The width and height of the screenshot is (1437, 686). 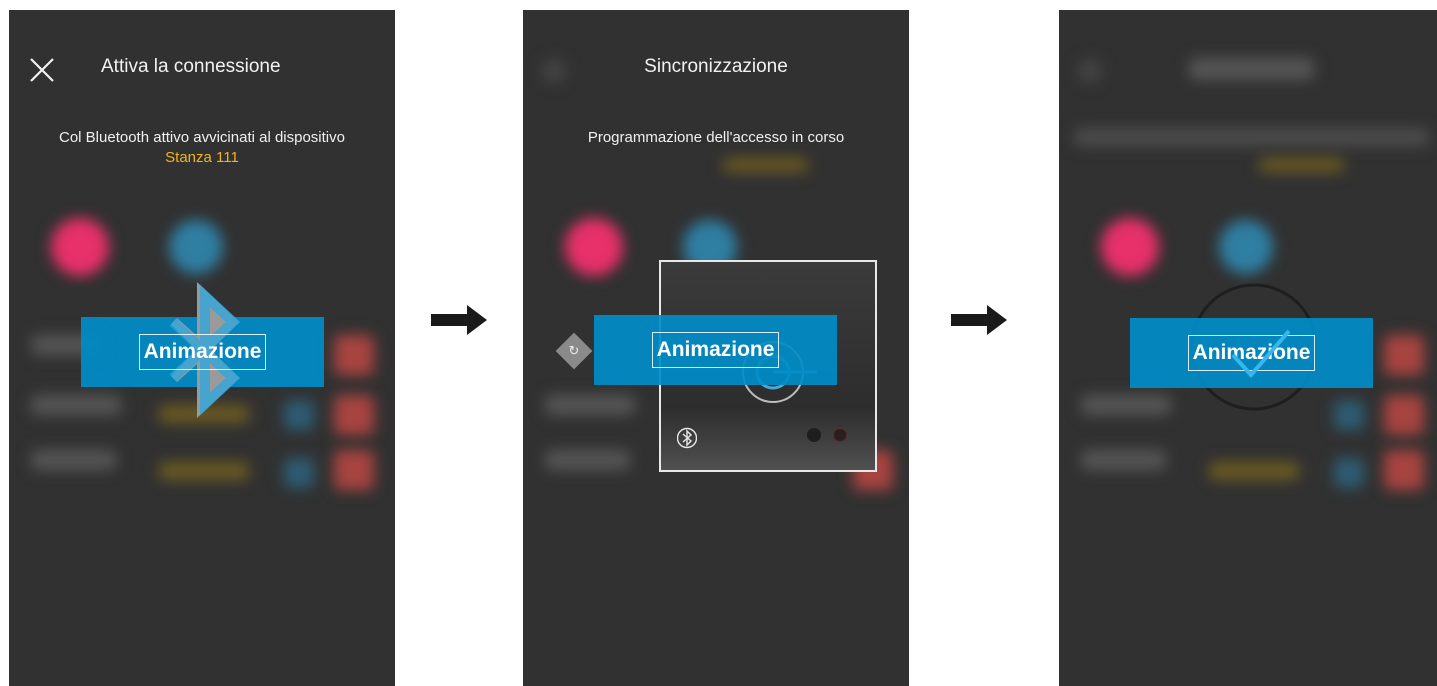 What do you see at coordinates (716, 66) in the screenshot?
I see `page-title: Sincronizzazione` at bounding box center [716, 66].